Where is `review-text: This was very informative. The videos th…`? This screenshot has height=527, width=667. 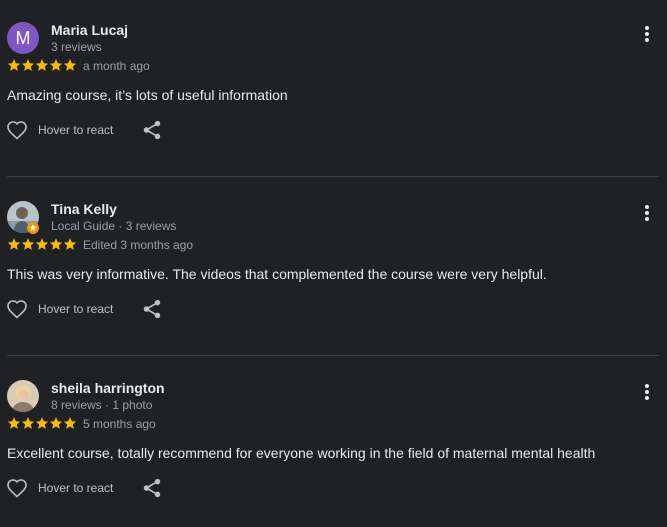 review-text: This was very informative. The videos th… is located at coordinates (277, 274).